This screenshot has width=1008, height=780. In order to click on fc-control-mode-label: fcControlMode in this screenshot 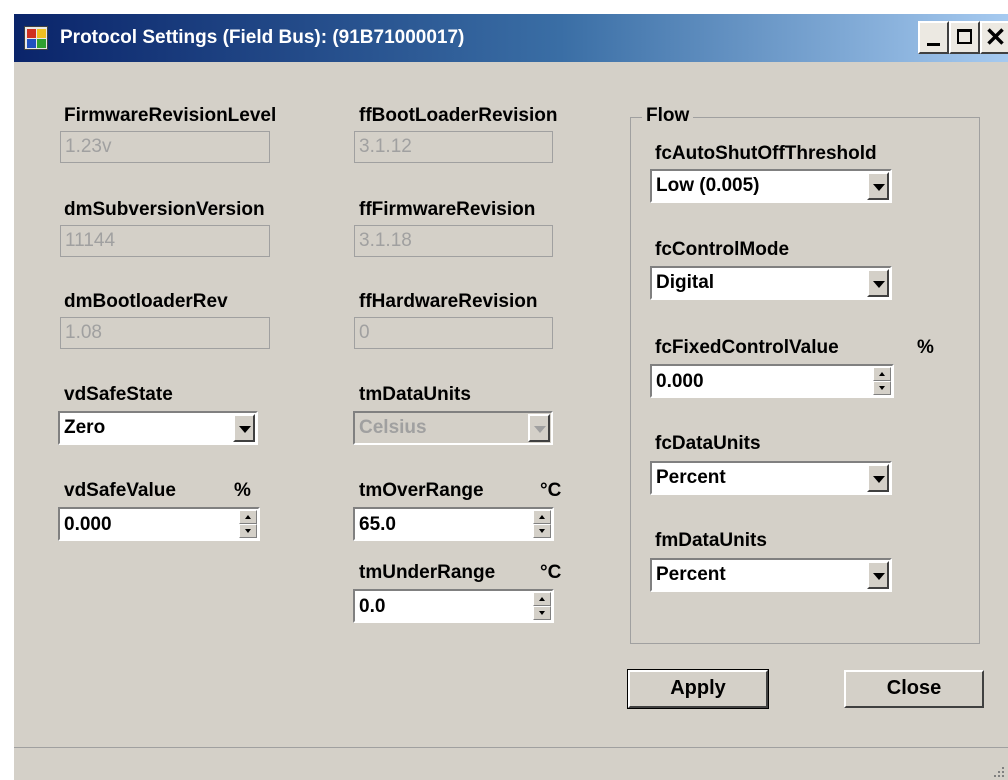, I will do `click(722, 249)`.